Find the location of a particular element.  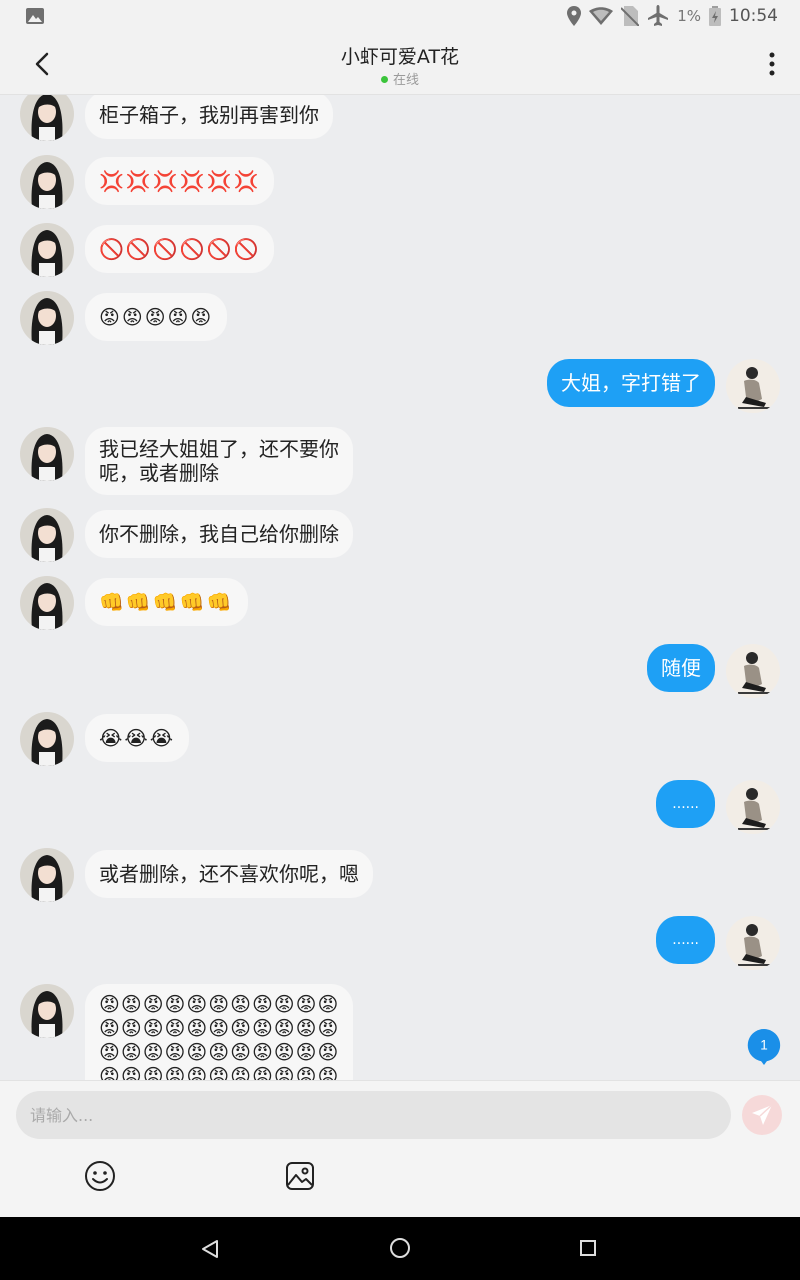

online-dot is located at coordinates (384, 79).